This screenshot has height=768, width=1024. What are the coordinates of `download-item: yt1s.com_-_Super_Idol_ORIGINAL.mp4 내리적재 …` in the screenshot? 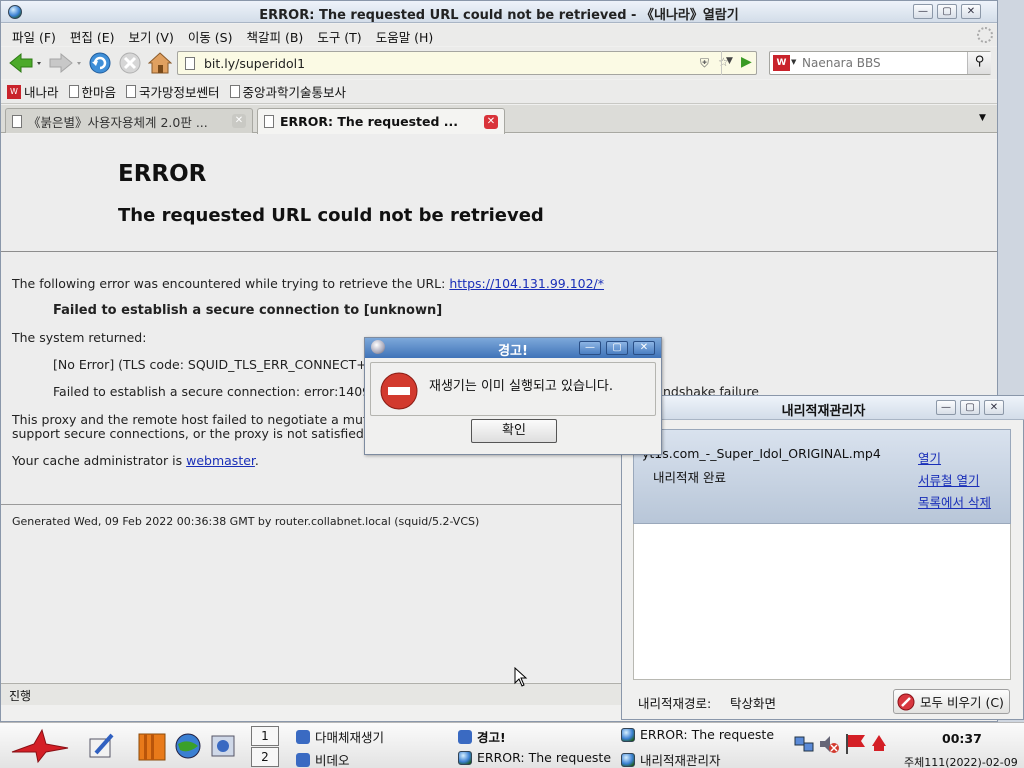 It's located at (822, 476).